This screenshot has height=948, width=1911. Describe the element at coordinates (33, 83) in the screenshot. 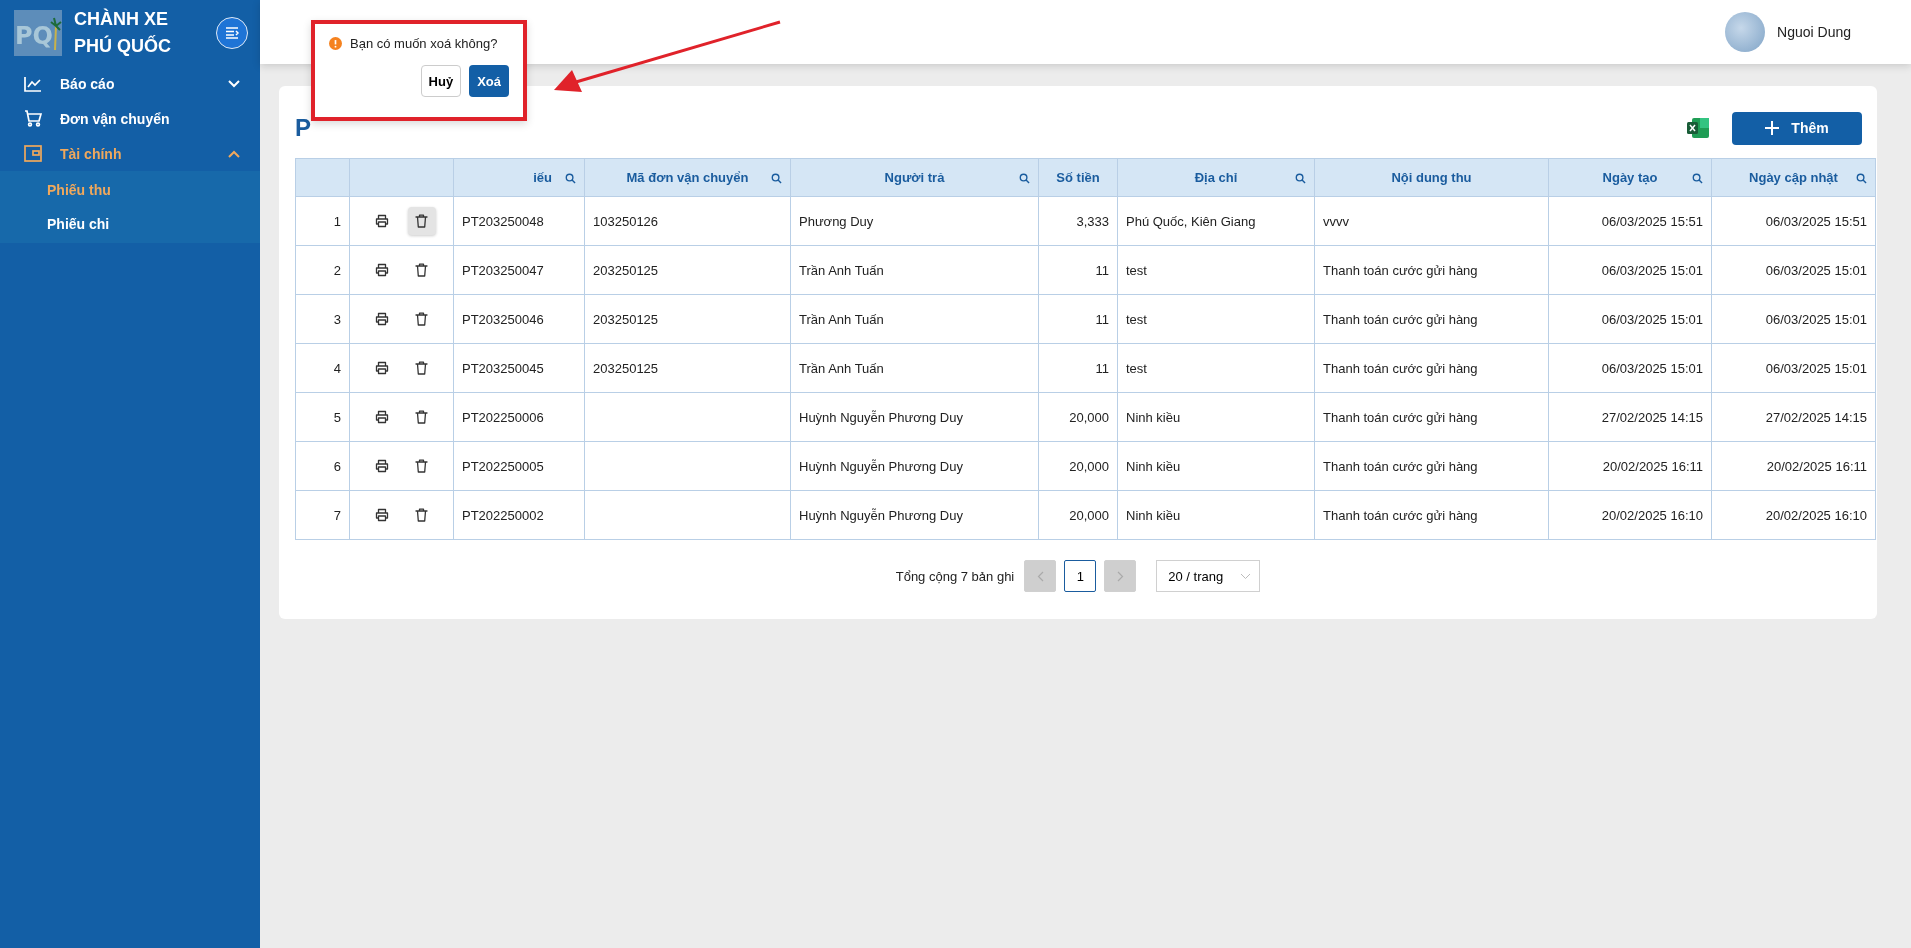

I see `chart-icon` at that location.